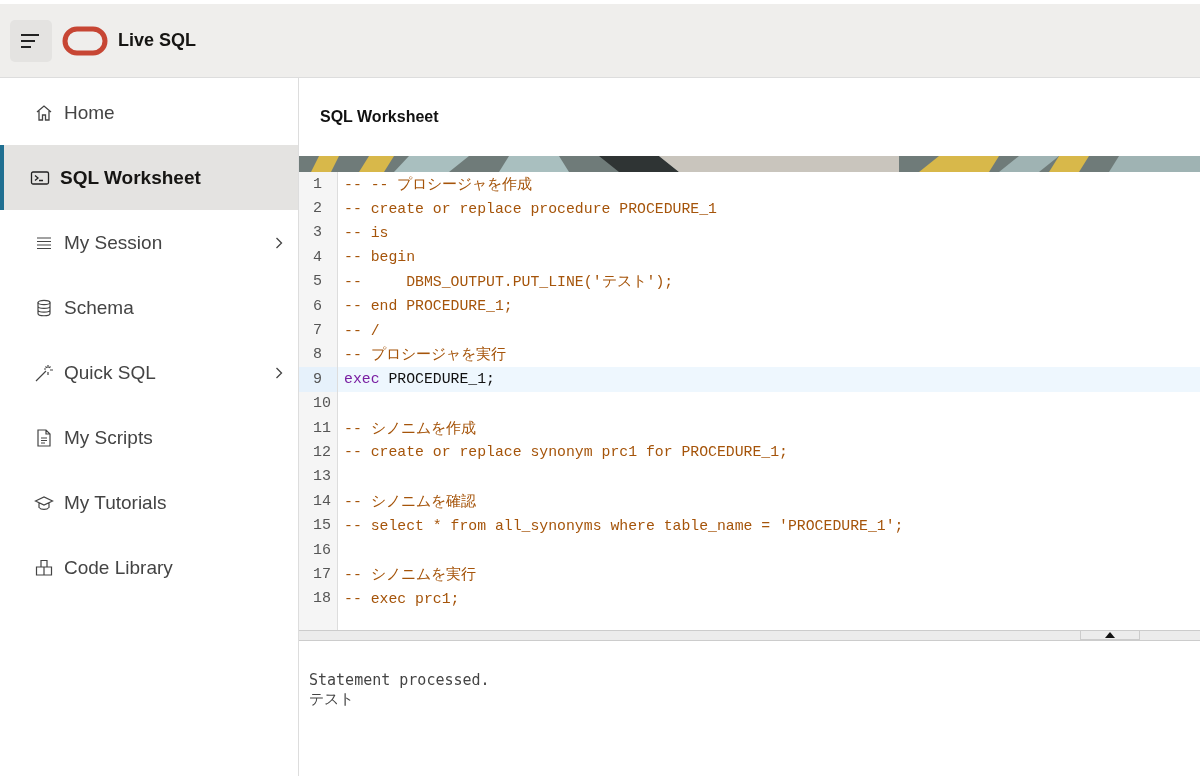 Image resolution: width=1200 pixels, height=776 pixels. What do you see at coordinates (318, 233) in the screenshot?
I see `line-number: 3` at bounding box center [318, 233].